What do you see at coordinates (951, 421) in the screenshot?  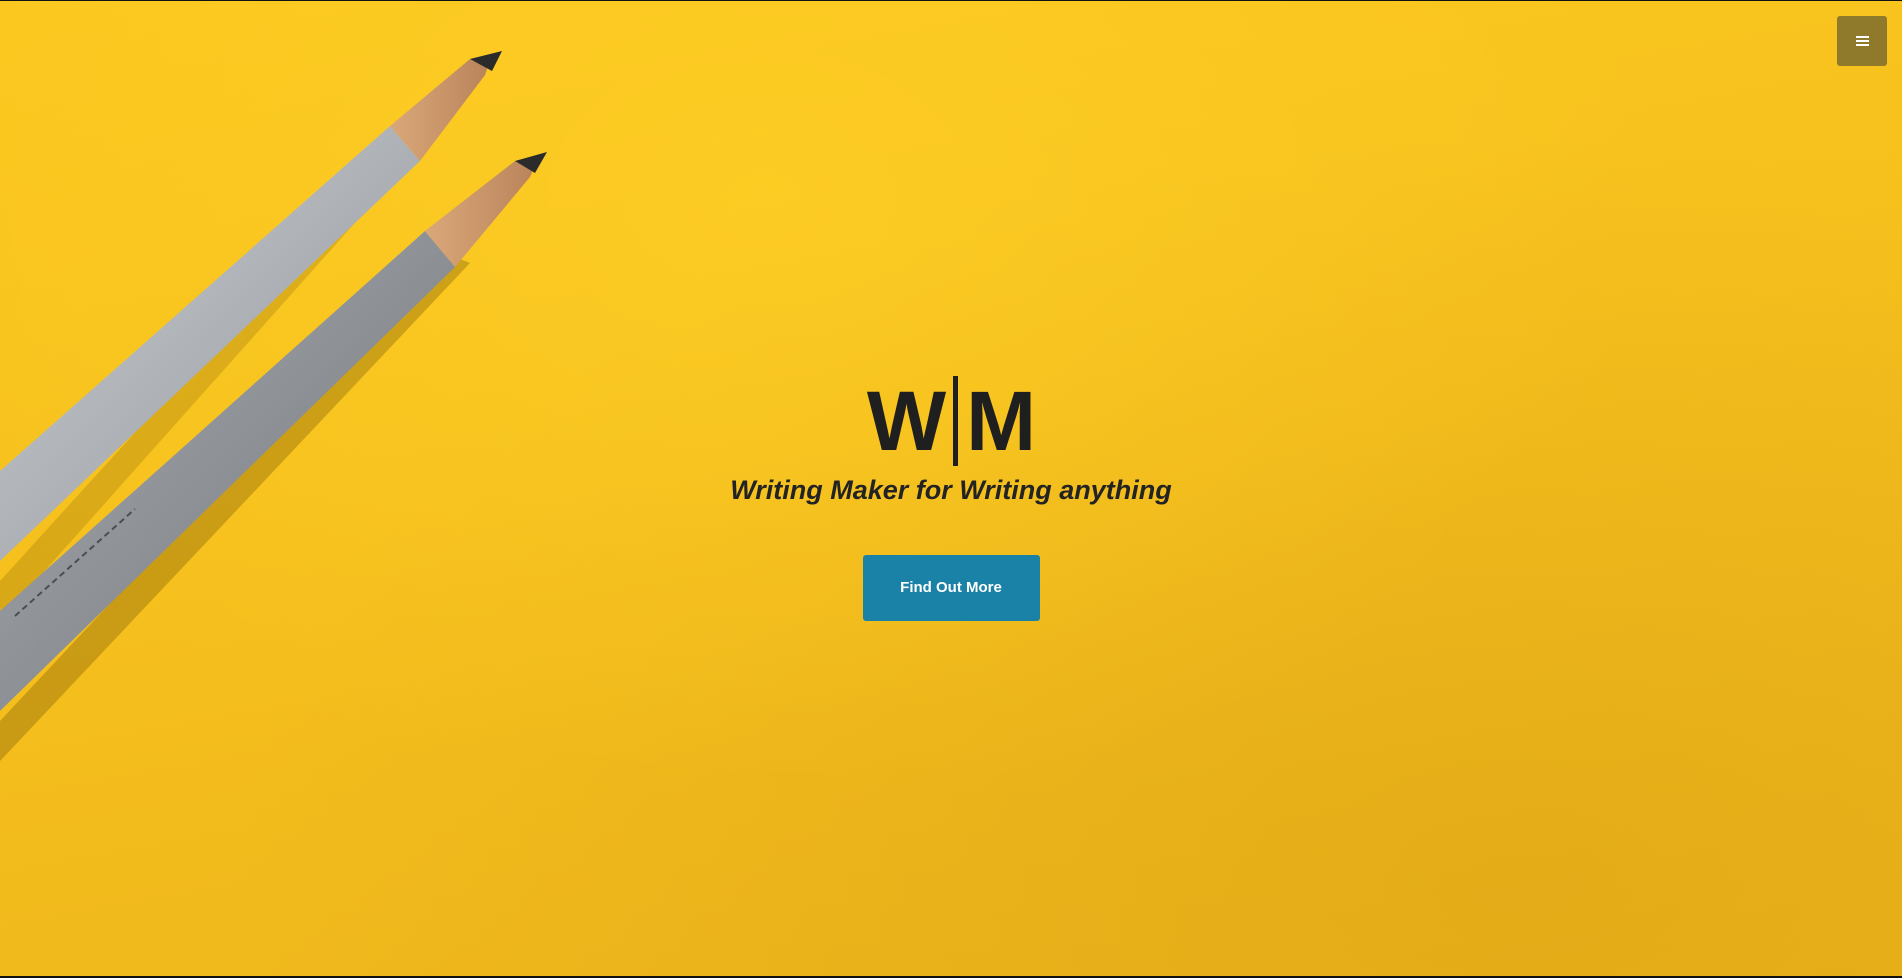 I see `site-logo: W M` at bounding box center [951, 421].